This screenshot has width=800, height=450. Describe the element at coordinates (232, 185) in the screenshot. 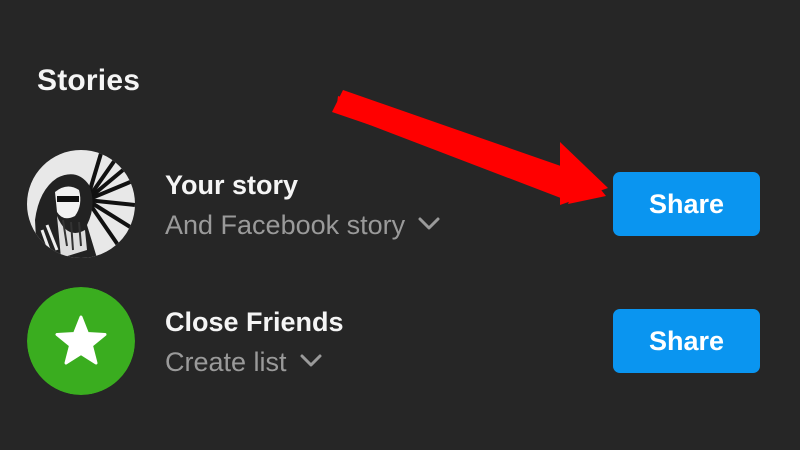

I see `your-story-title: Your story` at that location.